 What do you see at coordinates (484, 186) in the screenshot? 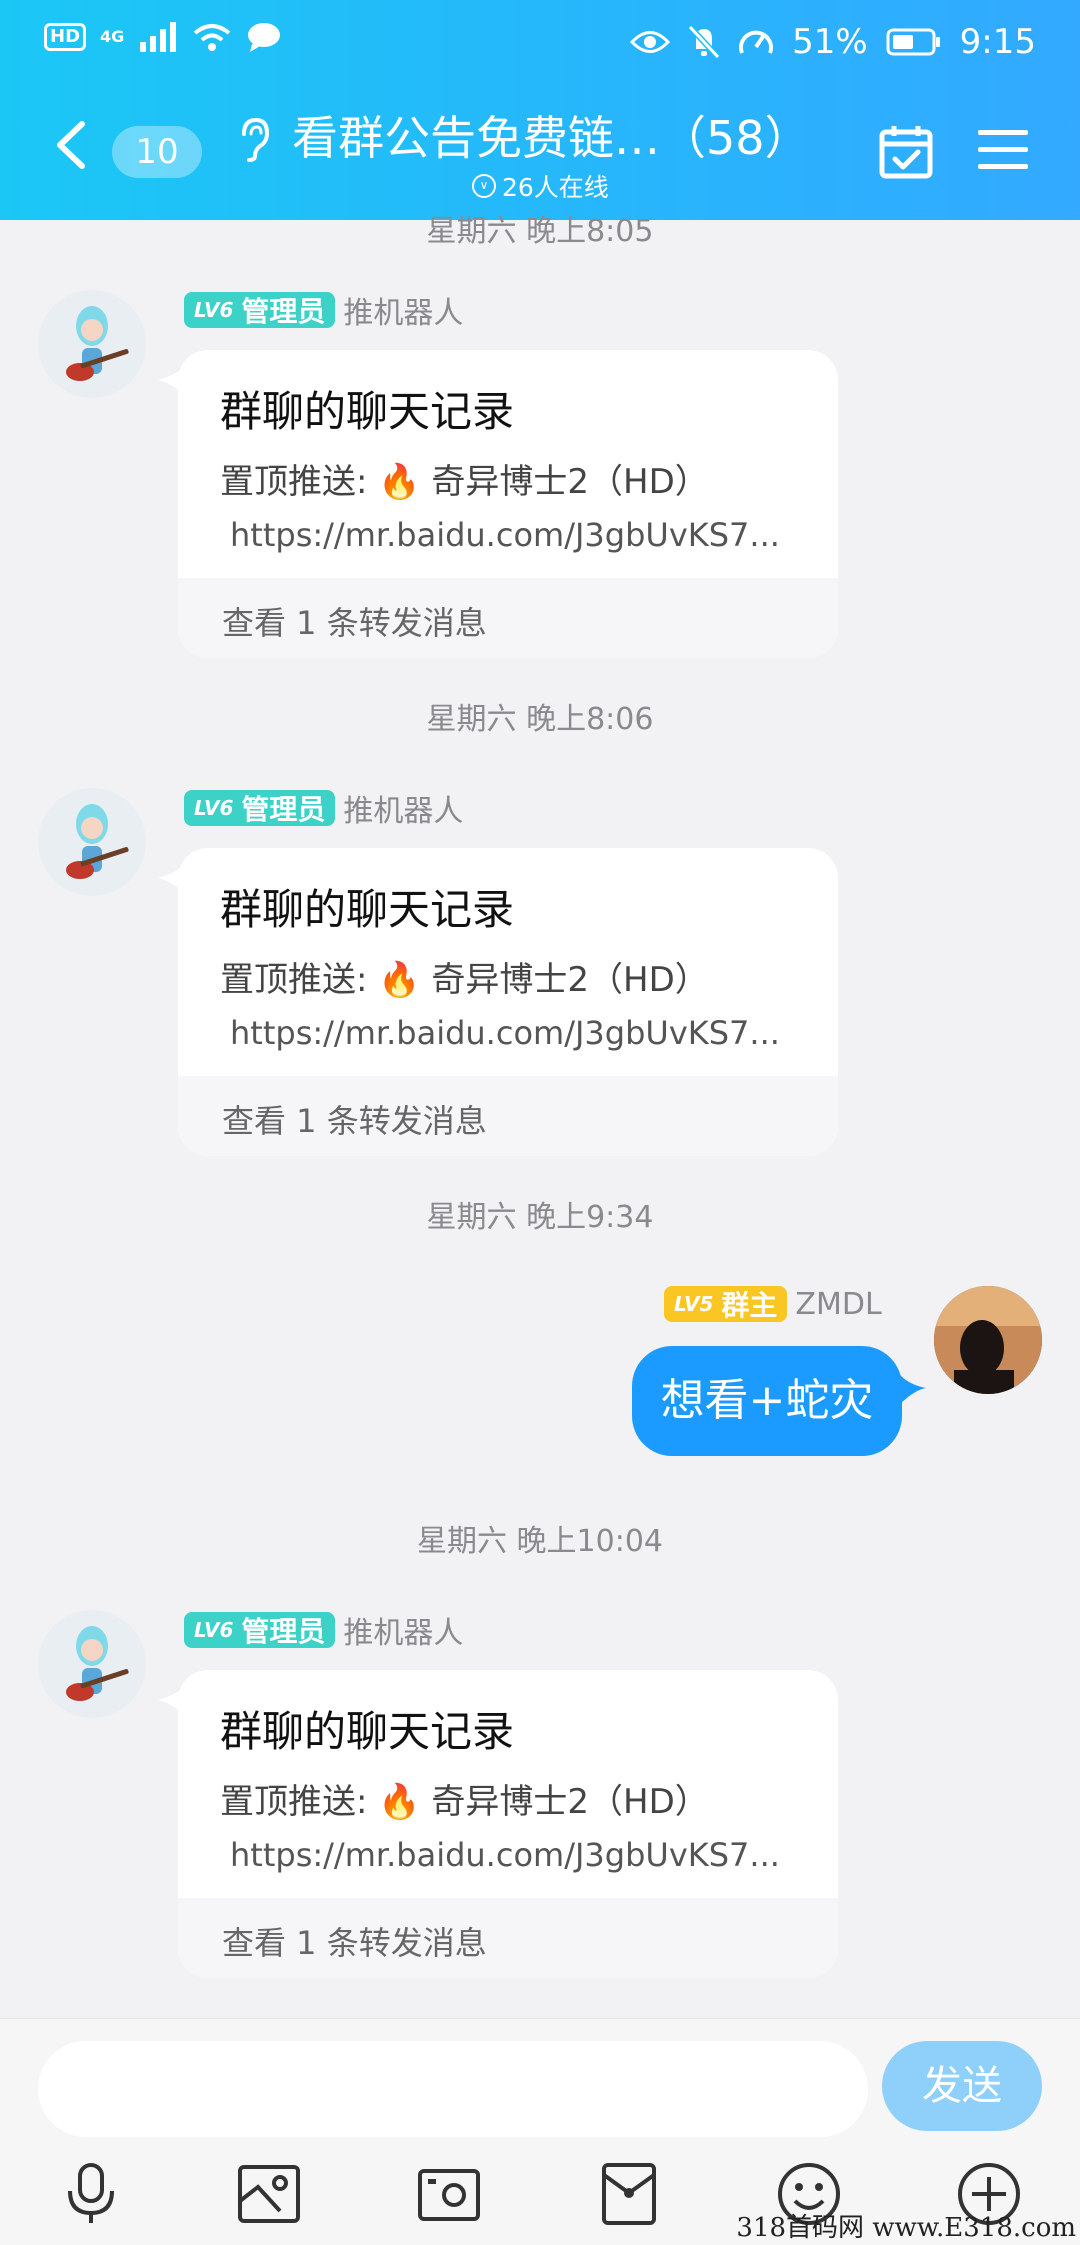
I see `chevron-down-icon: ∨` at bounding box center [484, 186].